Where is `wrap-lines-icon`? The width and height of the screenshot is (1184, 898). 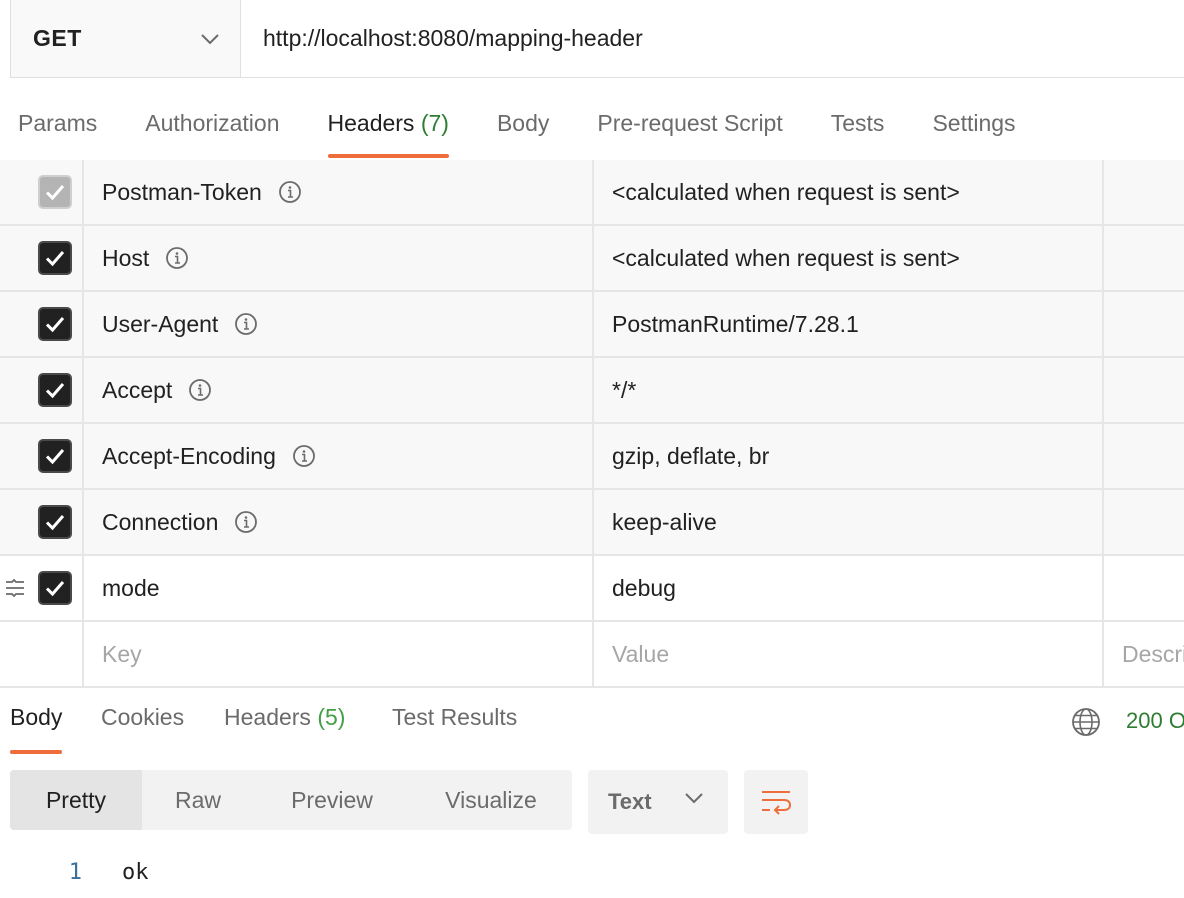
wrap-lines-icon is located at coordinates (777, 803).